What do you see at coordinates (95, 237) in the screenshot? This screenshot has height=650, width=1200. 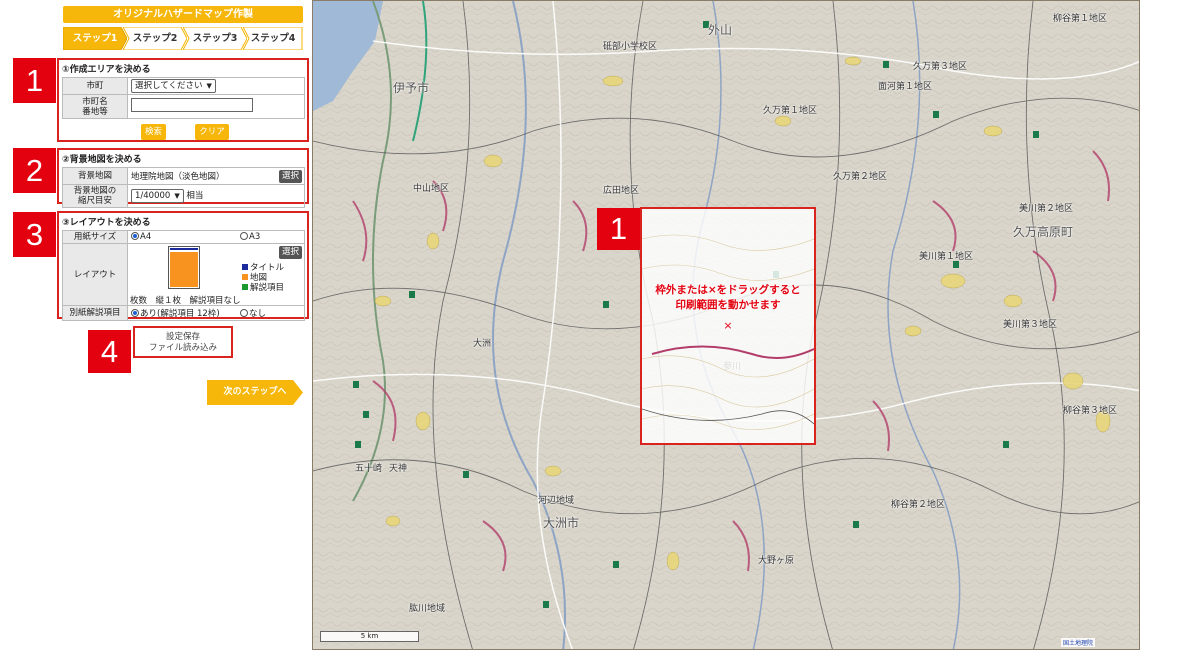 I see `paper-size-label: 用紙サイズ` at bounding box center [95, 237].